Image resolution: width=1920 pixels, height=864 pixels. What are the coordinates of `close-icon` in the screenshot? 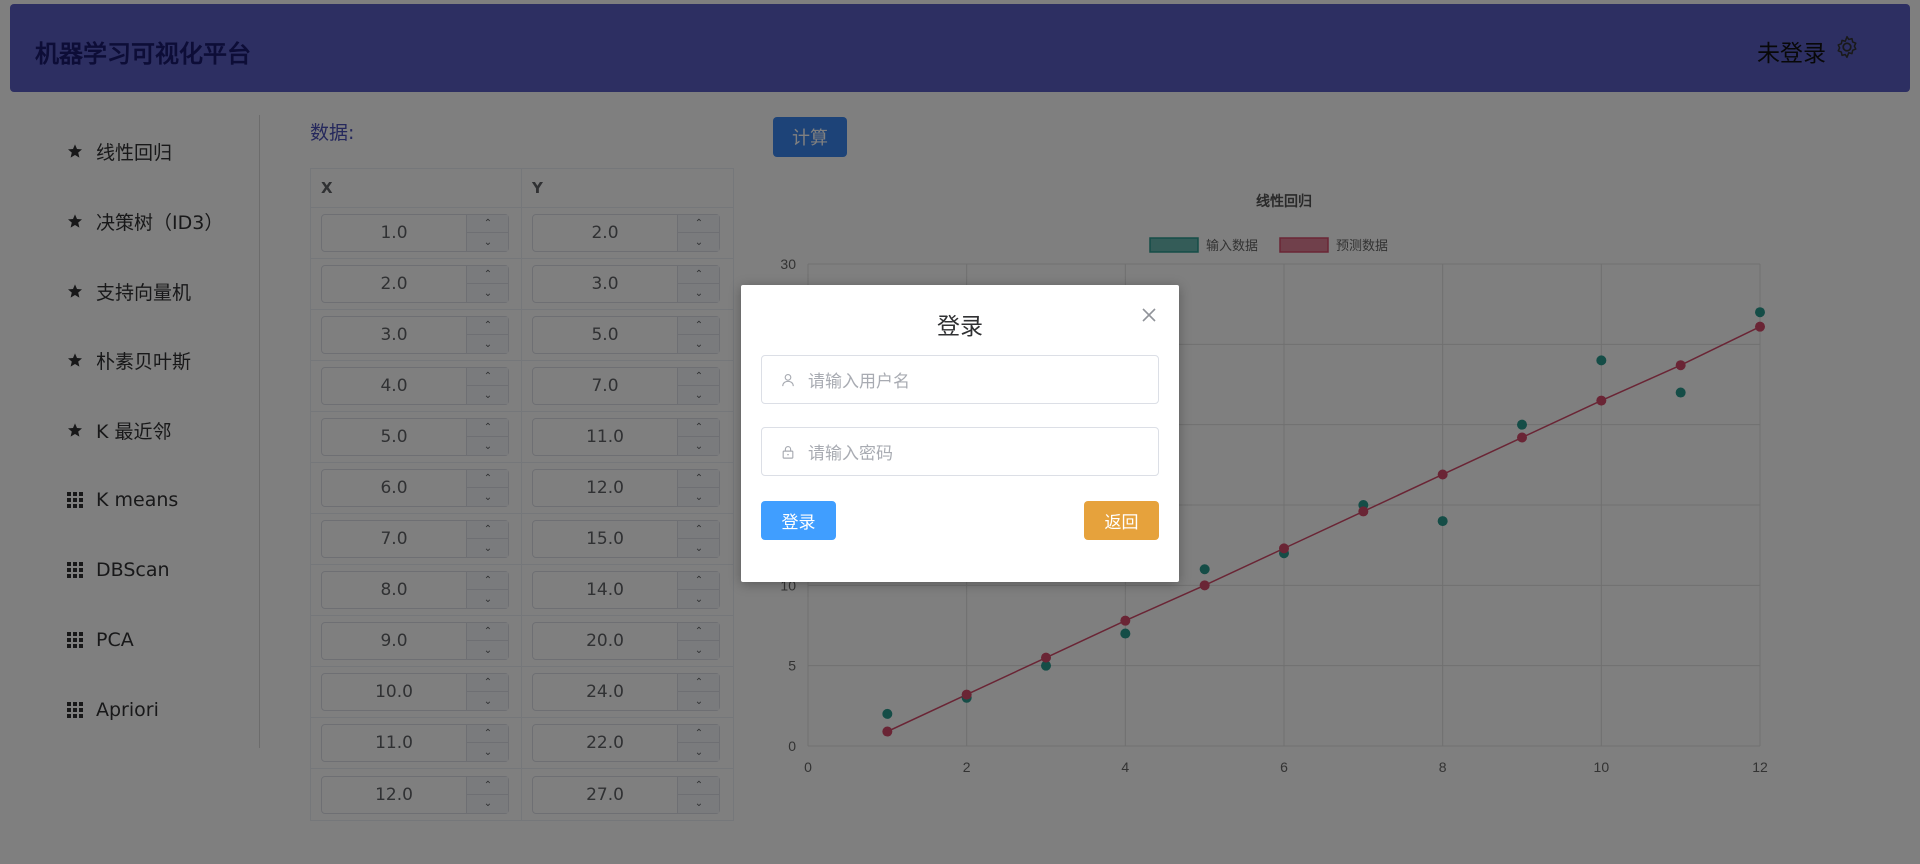 It's located at (1149, 315).